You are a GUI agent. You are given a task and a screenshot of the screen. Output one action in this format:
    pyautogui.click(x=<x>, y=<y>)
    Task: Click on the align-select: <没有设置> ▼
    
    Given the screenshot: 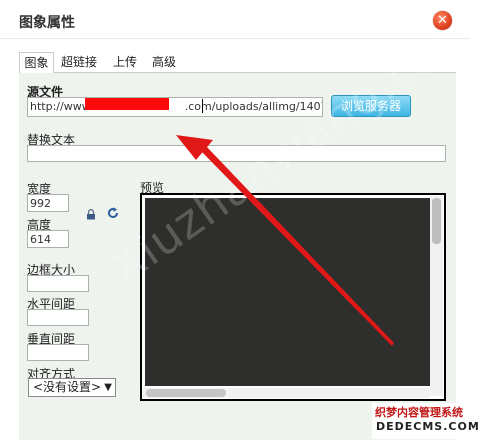 What is the action you would take?
    pyautogui.click(x=72, y=387)
    